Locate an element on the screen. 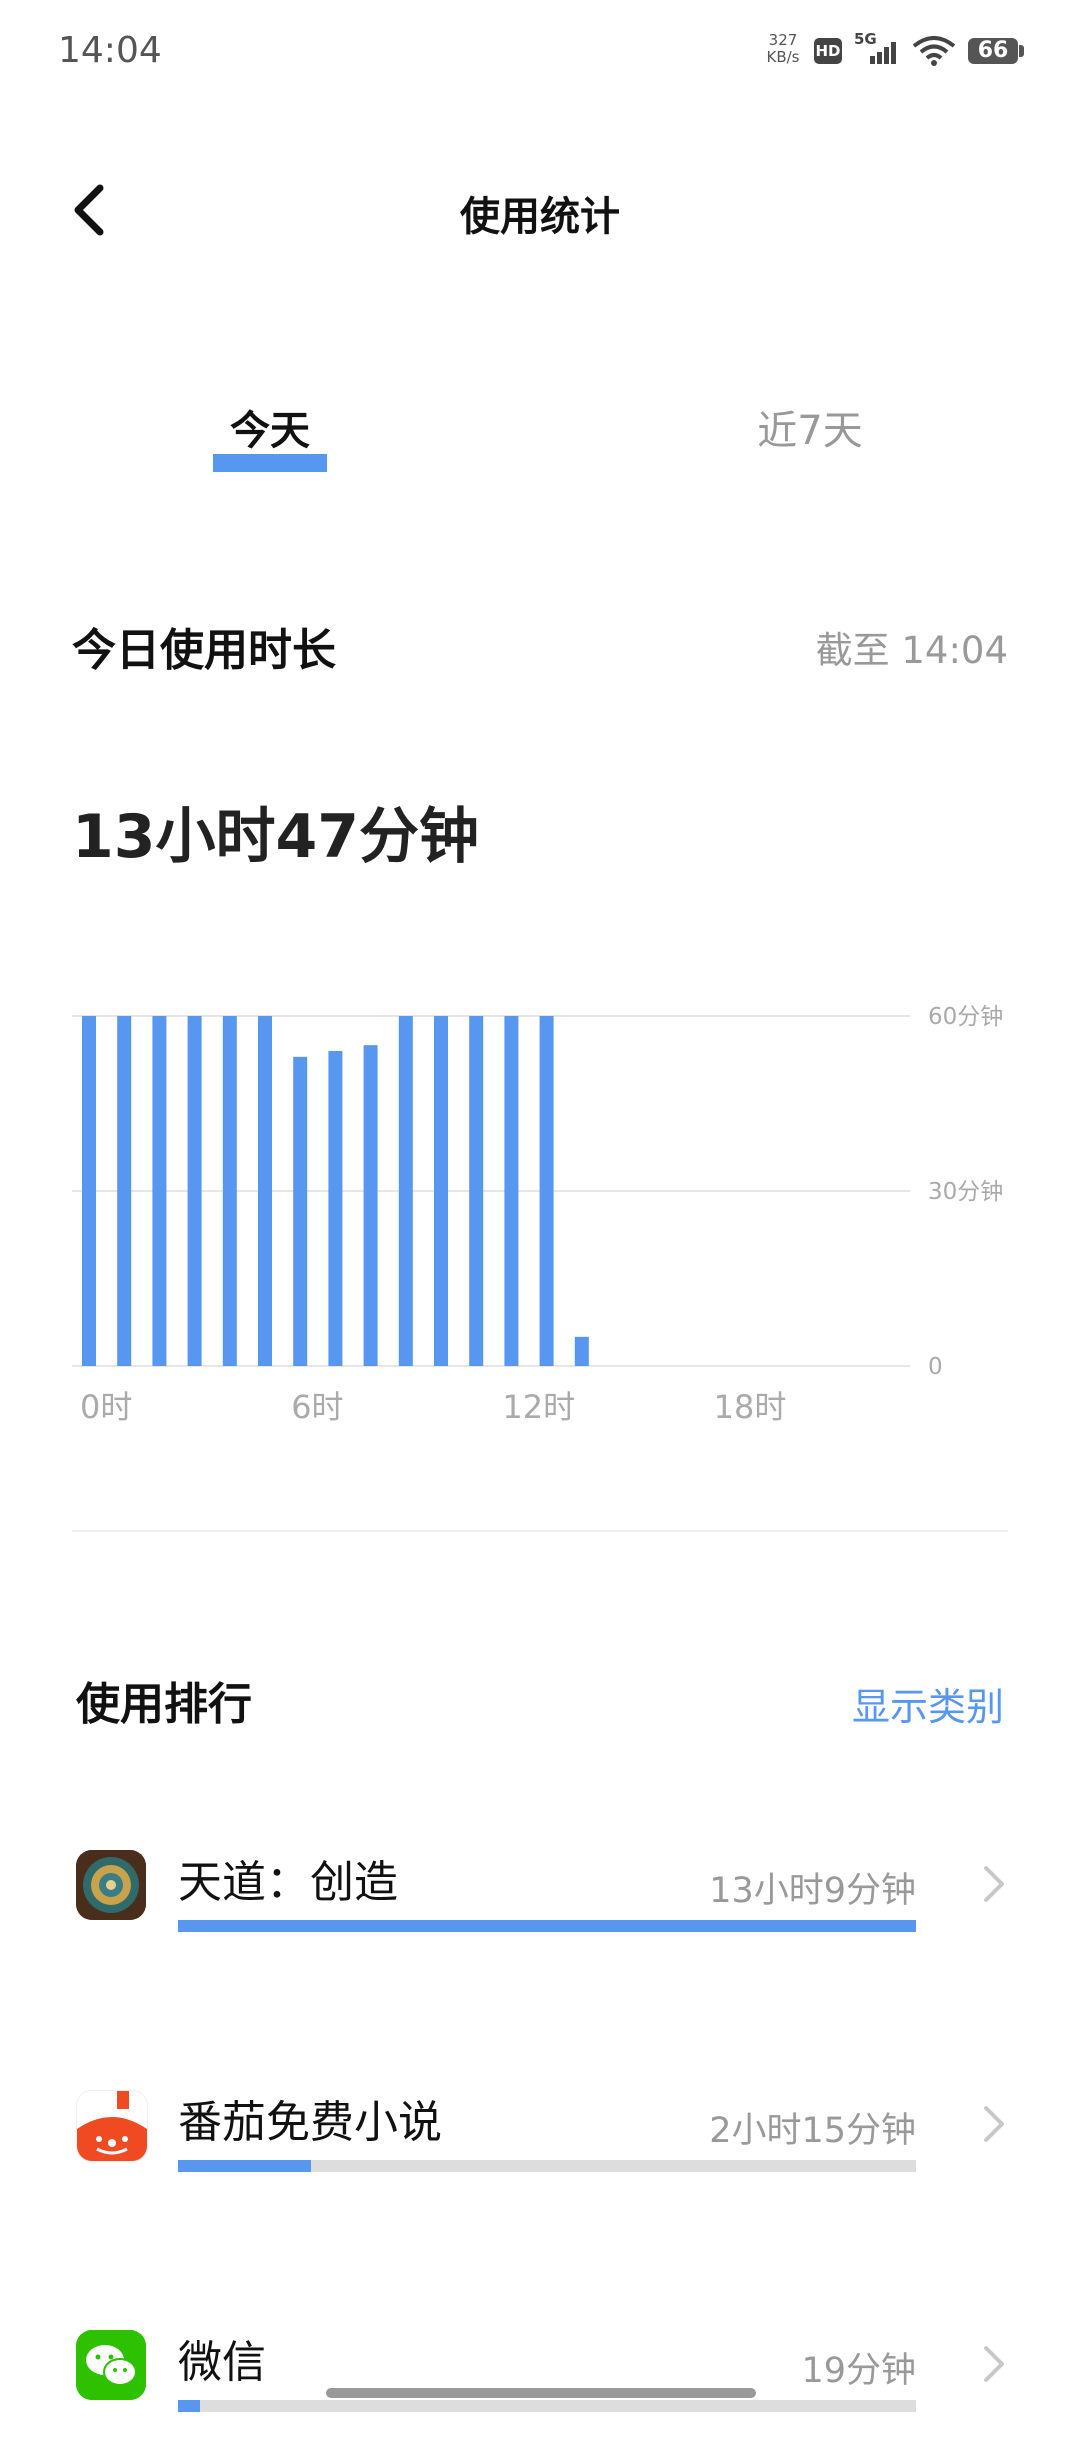  network-speed-value: 327 is located at coordinates (783, 40).